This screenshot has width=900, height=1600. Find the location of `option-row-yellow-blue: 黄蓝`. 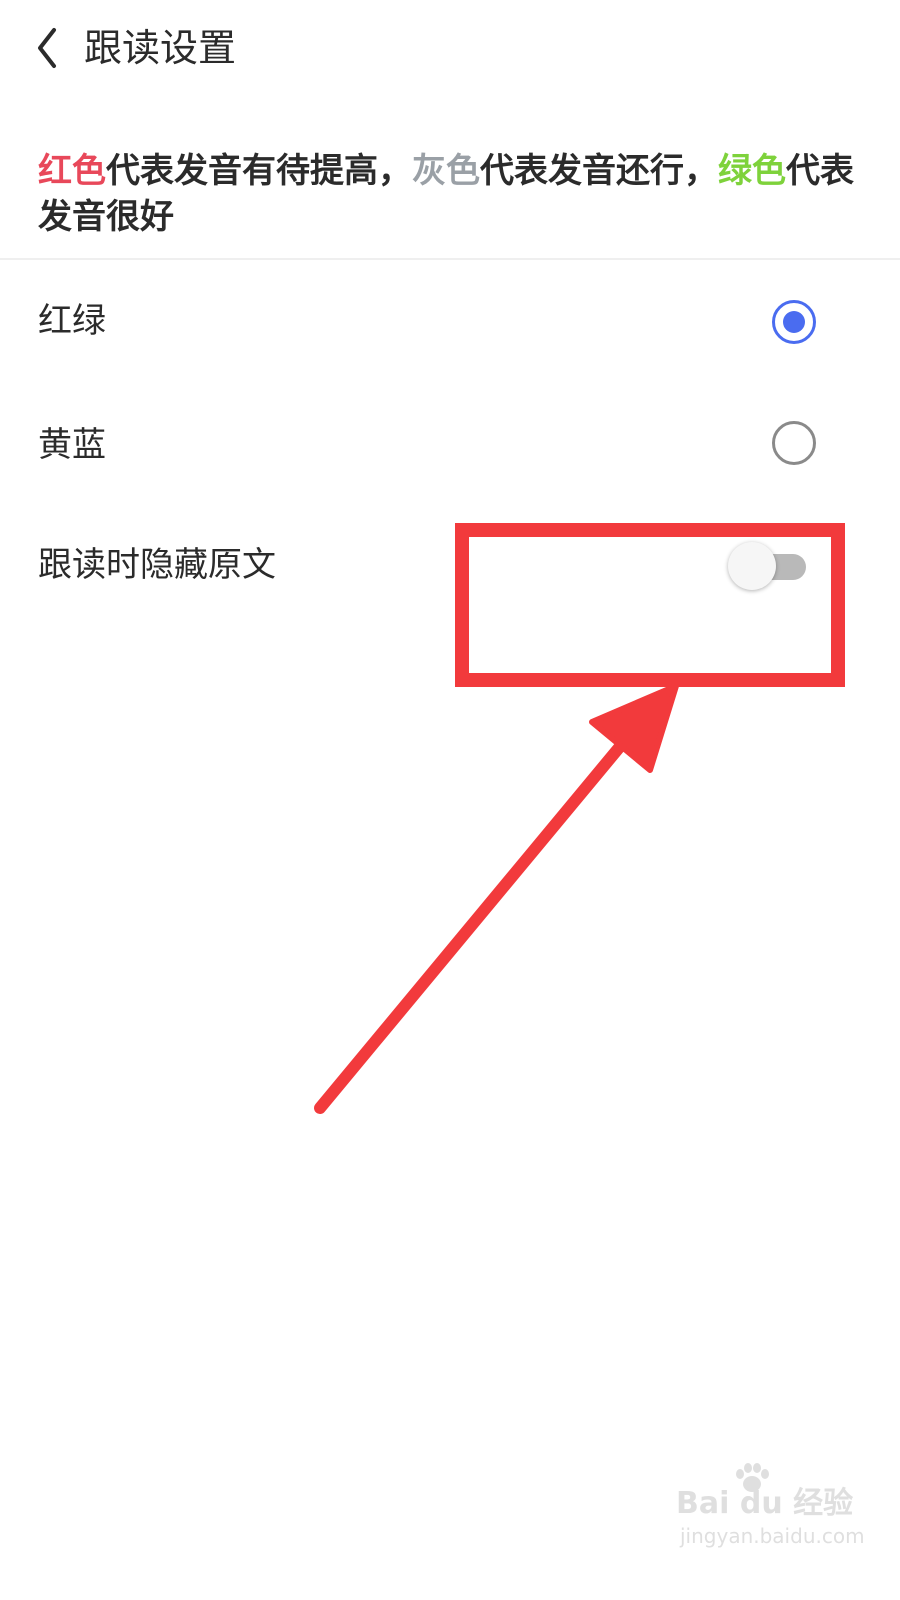

option-row-yellow-blue: 黄蓝 is located at coordinates (450, 443).